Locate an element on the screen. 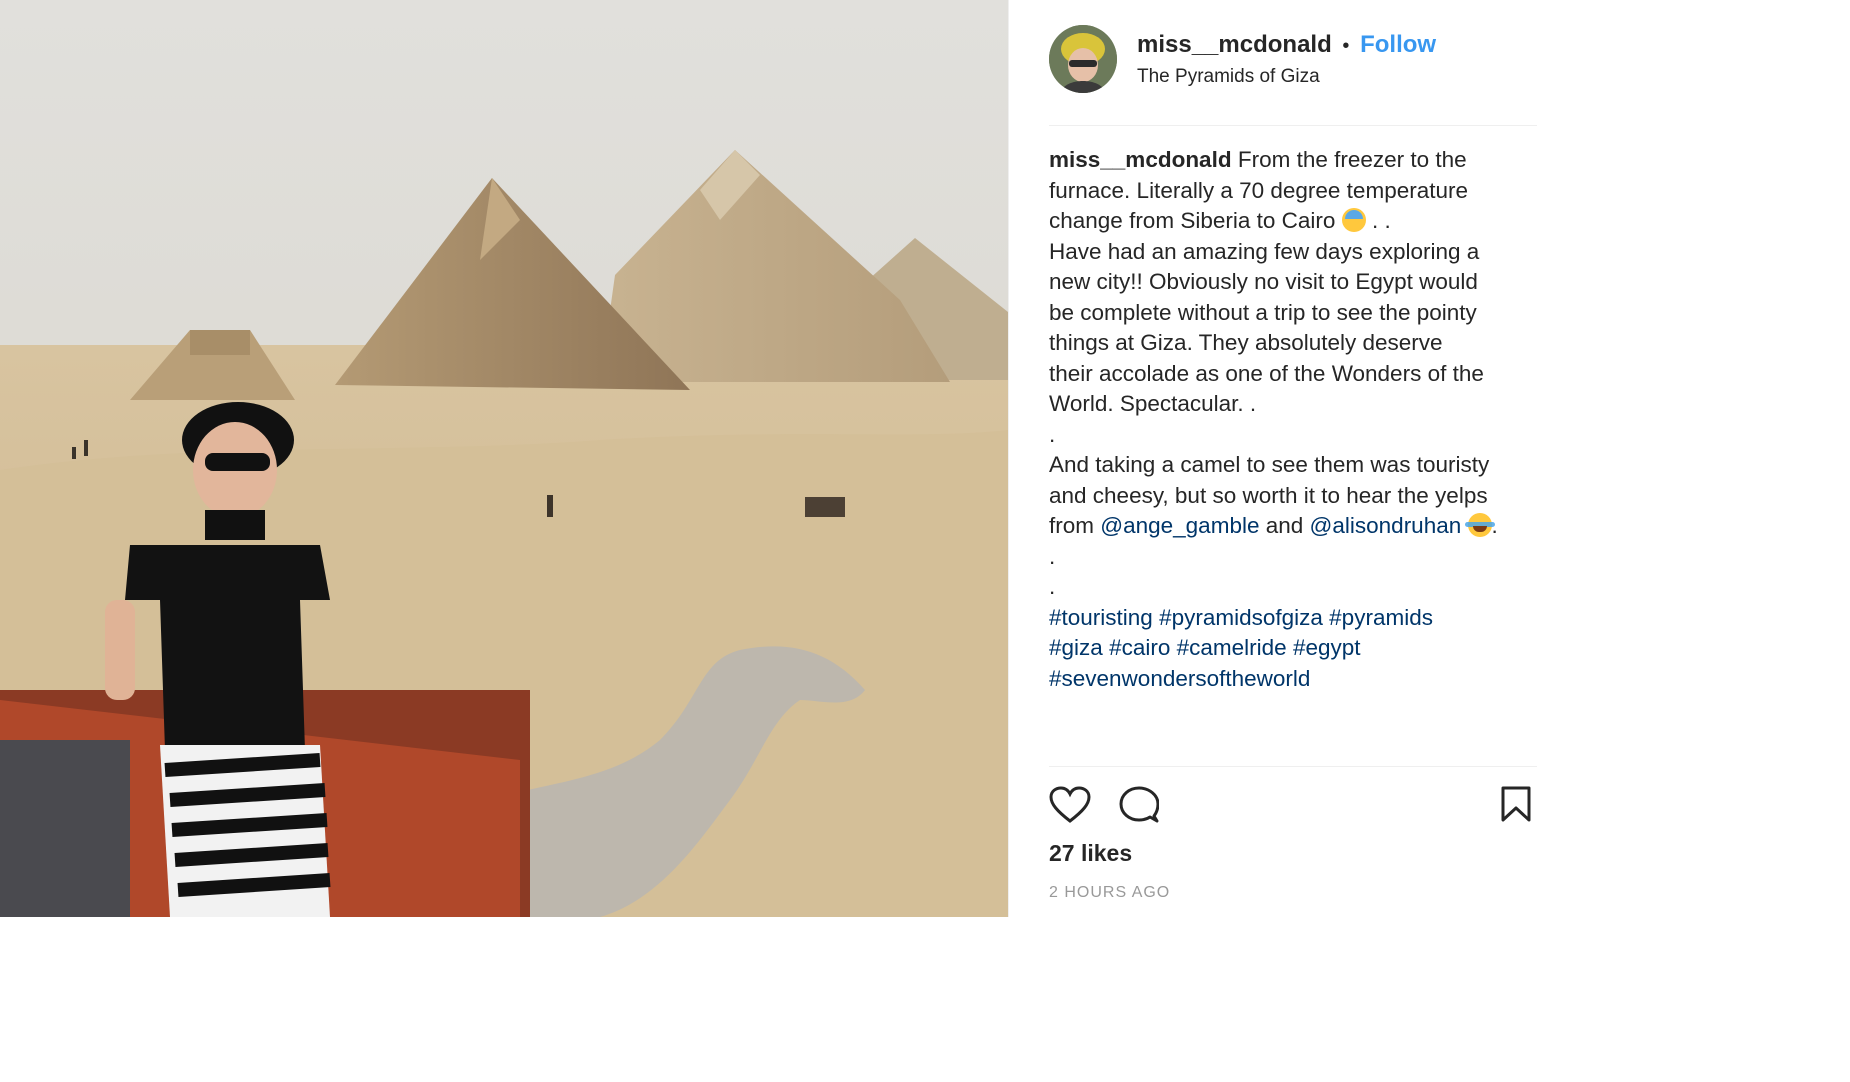  hashtag-link: #camelride is located at coordinates (1232, 647).